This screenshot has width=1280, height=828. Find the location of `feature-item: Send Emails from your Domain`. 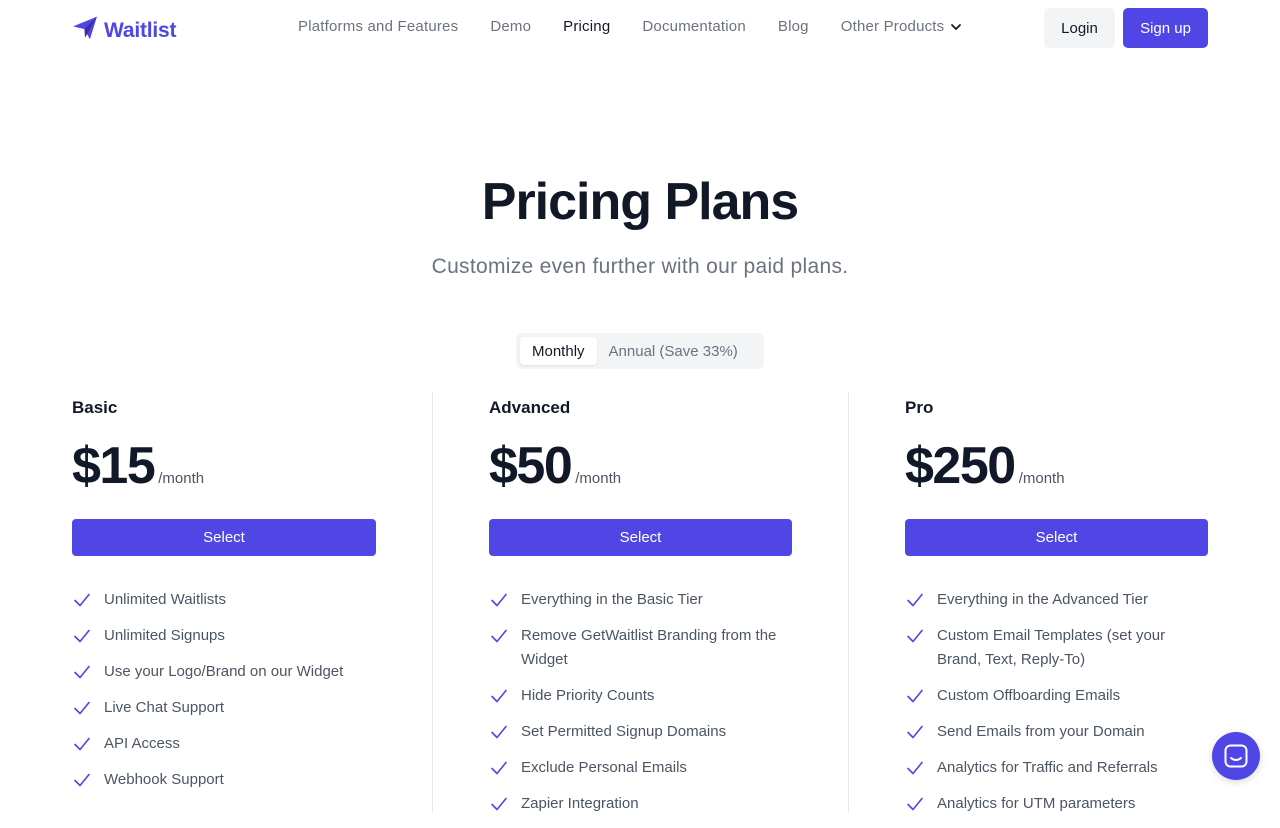

feature-item: Send Emails from your Domain is located at coordinates (1056, 732).